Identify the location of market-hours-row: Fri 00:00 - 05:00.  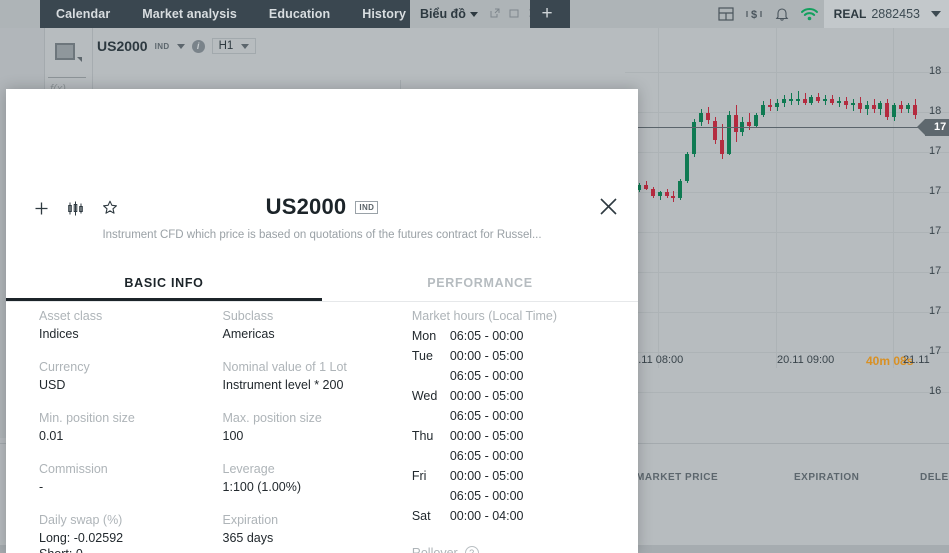
(508, 476).